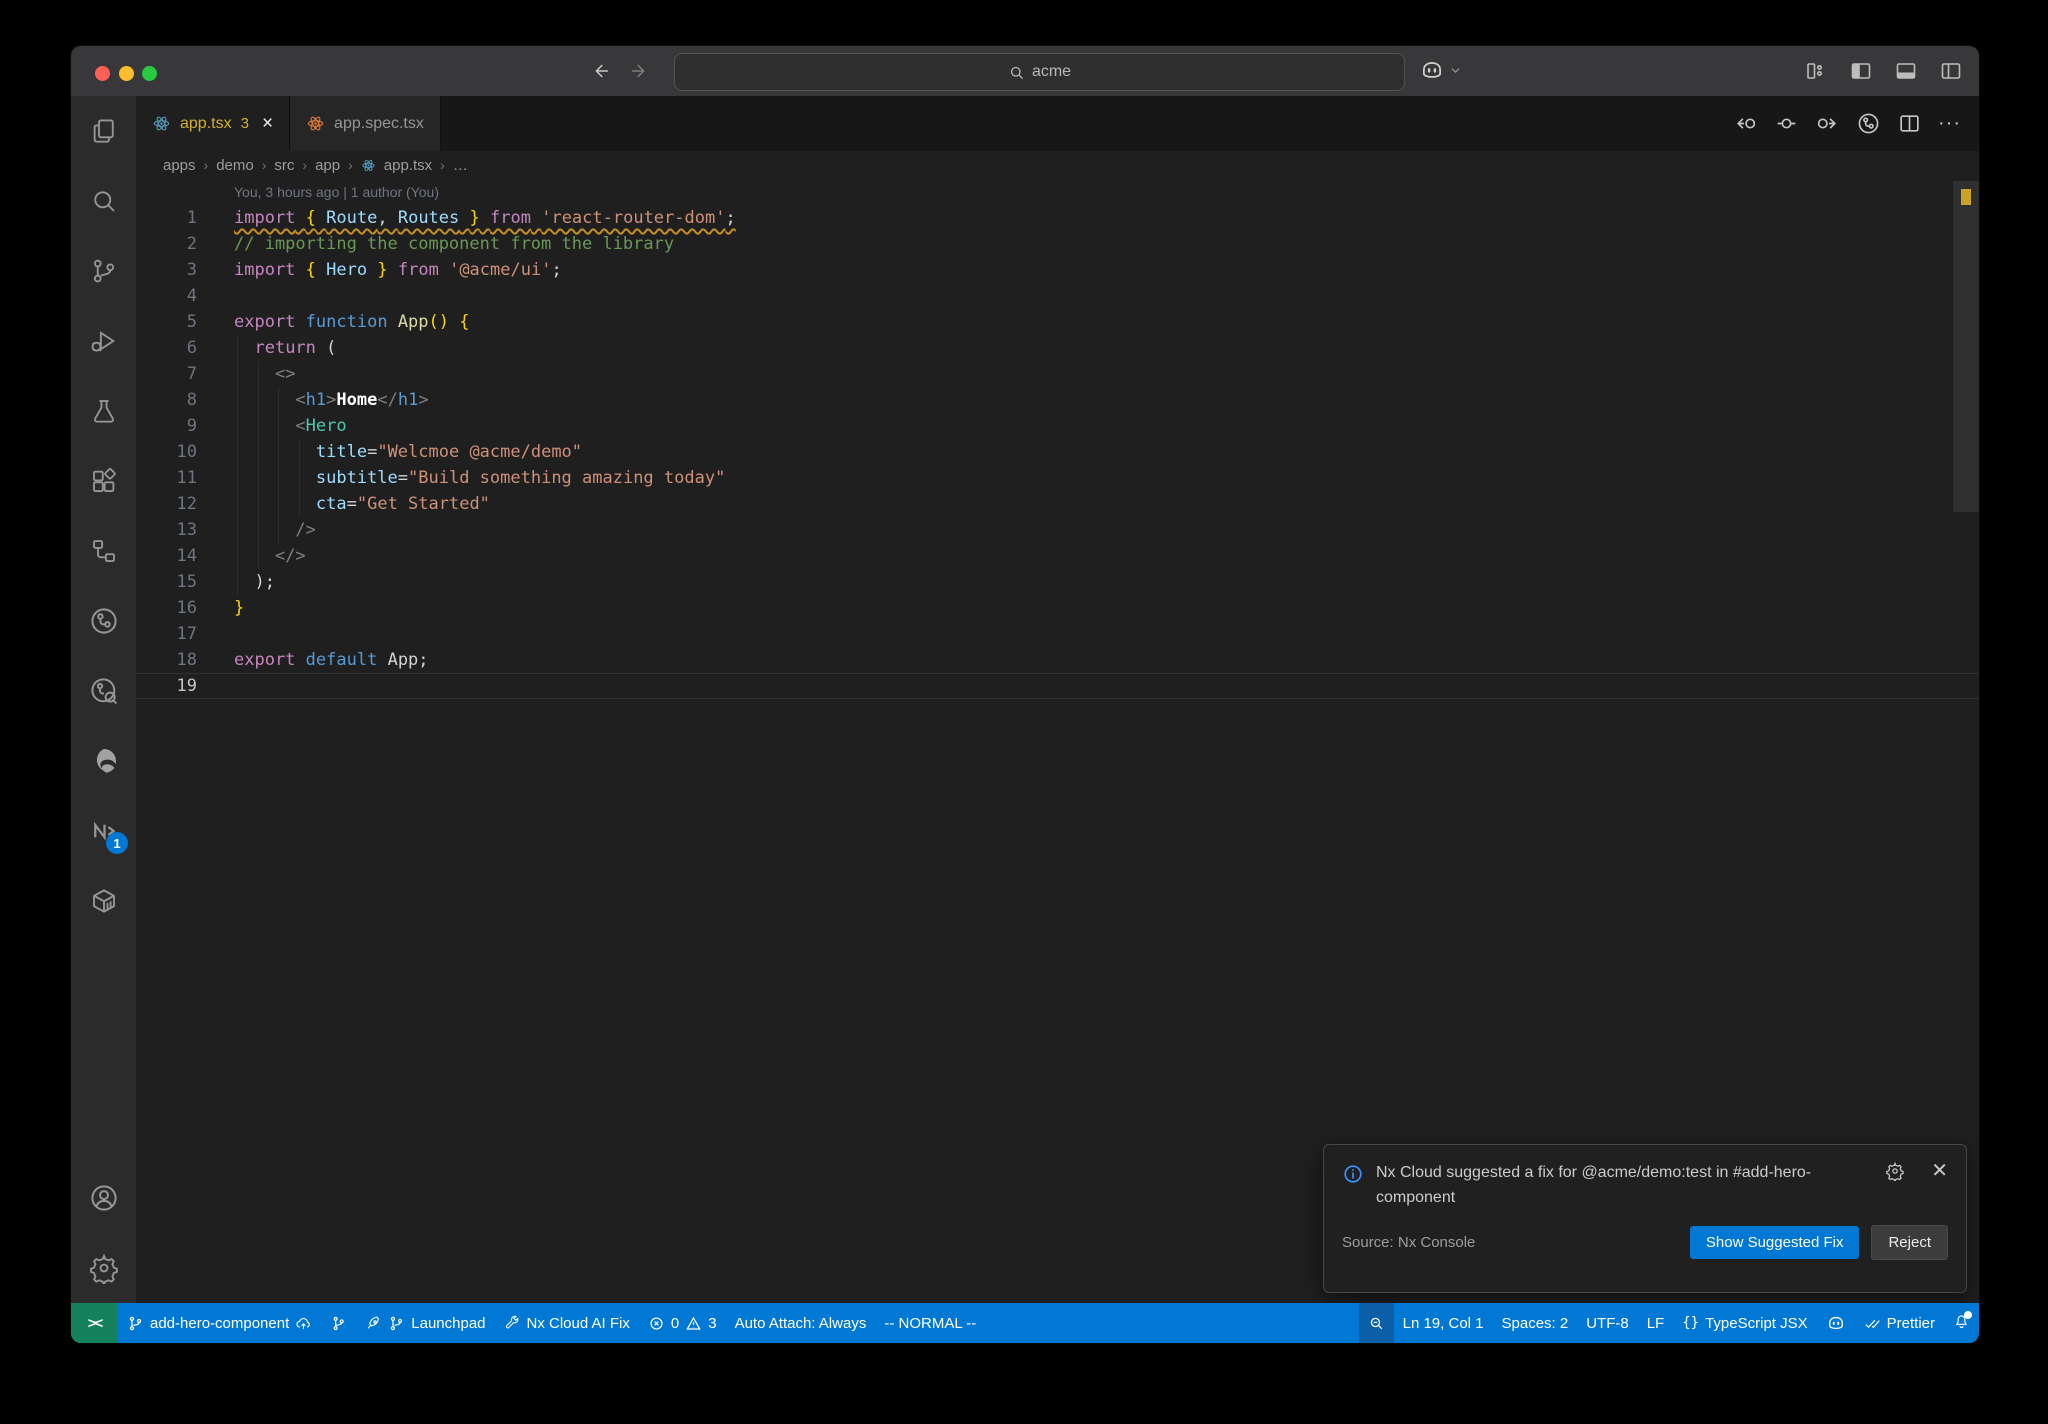  I want to click on code-line: 19, so click(1057, 686).